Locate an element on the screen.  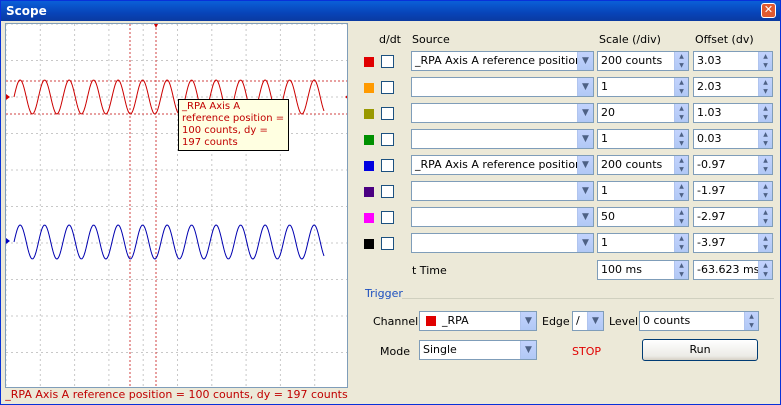
window-title: Scope is located at coordinates (26, 11).